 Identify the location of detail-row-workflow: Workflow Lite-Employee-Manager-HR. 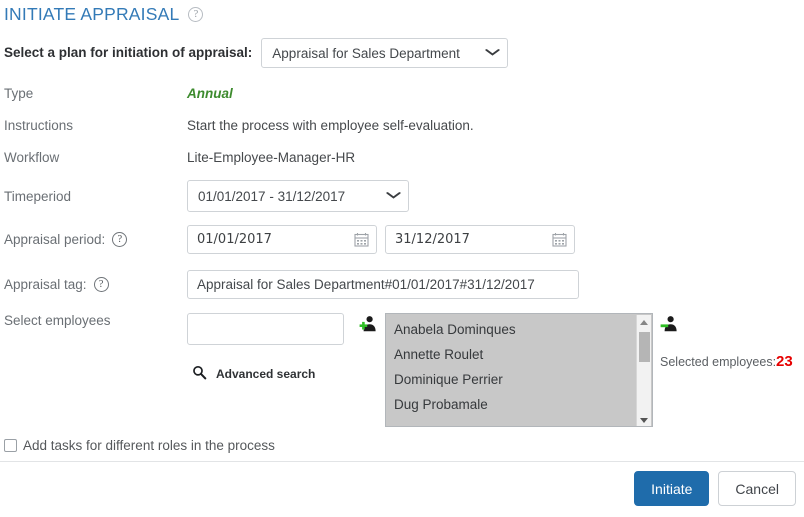
(179, 157).